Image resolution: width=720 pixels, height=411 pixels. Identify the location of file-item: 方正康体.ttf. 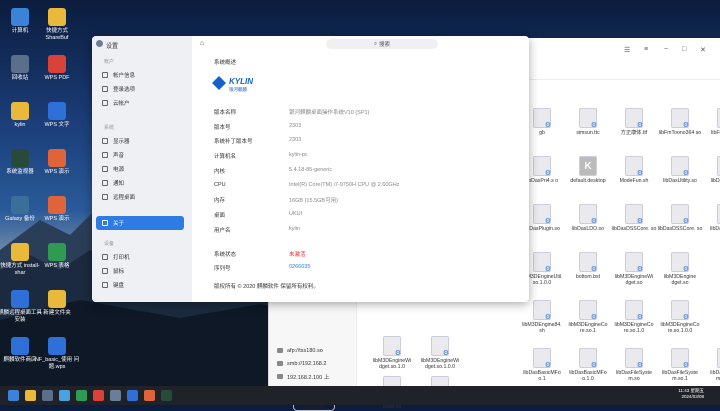
(634, 122).